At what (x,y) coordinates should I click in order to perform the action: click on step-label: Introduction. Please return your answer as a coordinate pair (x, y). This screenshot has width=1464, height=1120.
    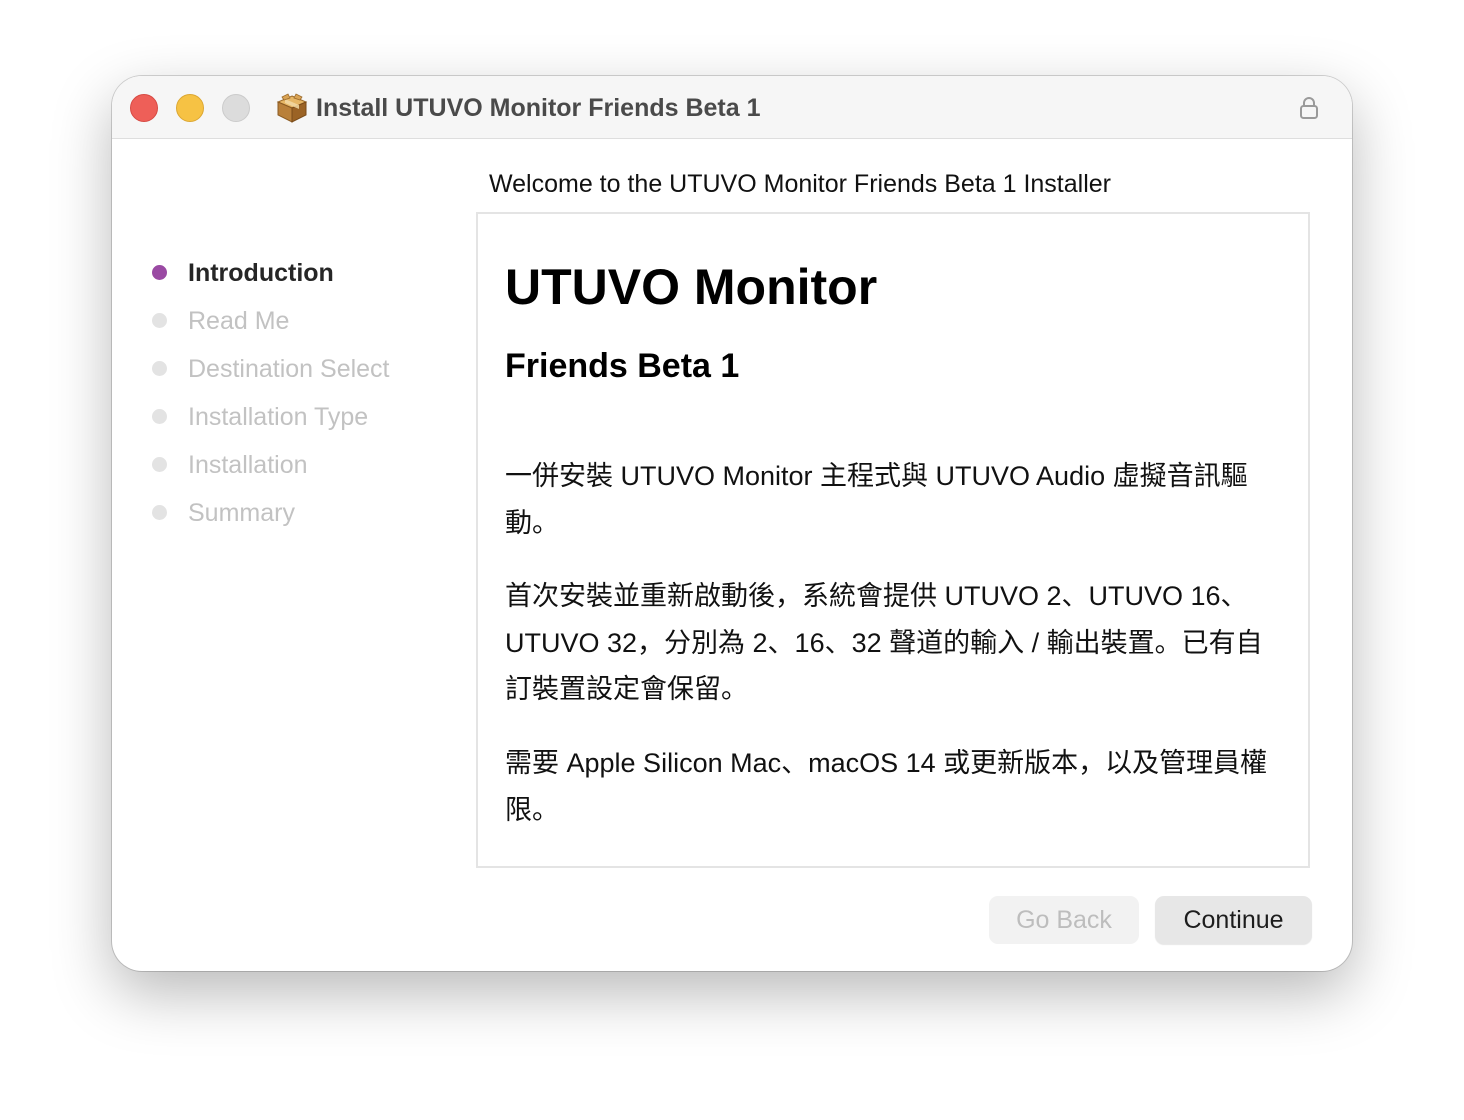
    Looking at the image, I should click on (261, 273).